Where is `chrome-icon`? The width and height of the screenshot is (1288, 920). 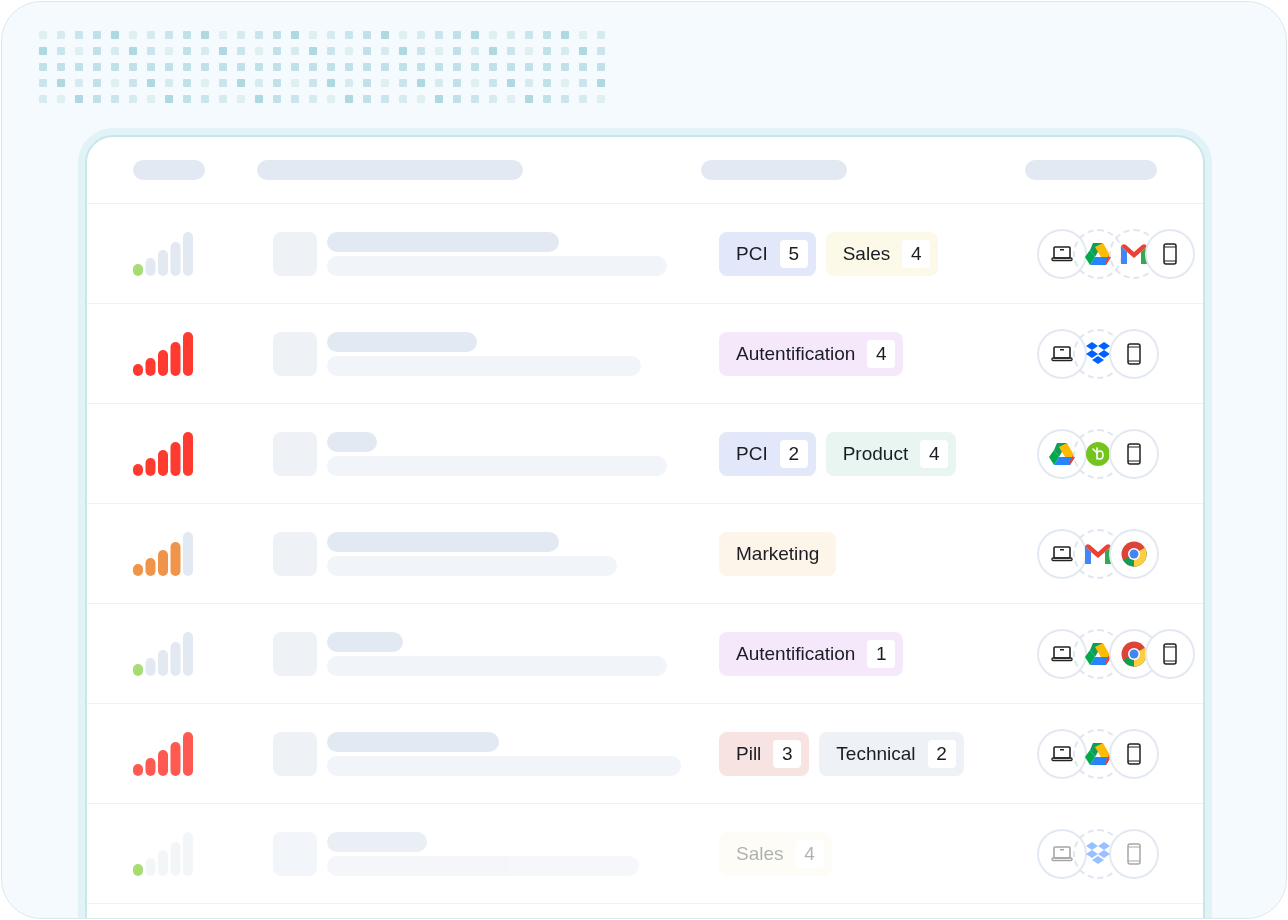 chrome-icon is located at coordinates (1134, 553).